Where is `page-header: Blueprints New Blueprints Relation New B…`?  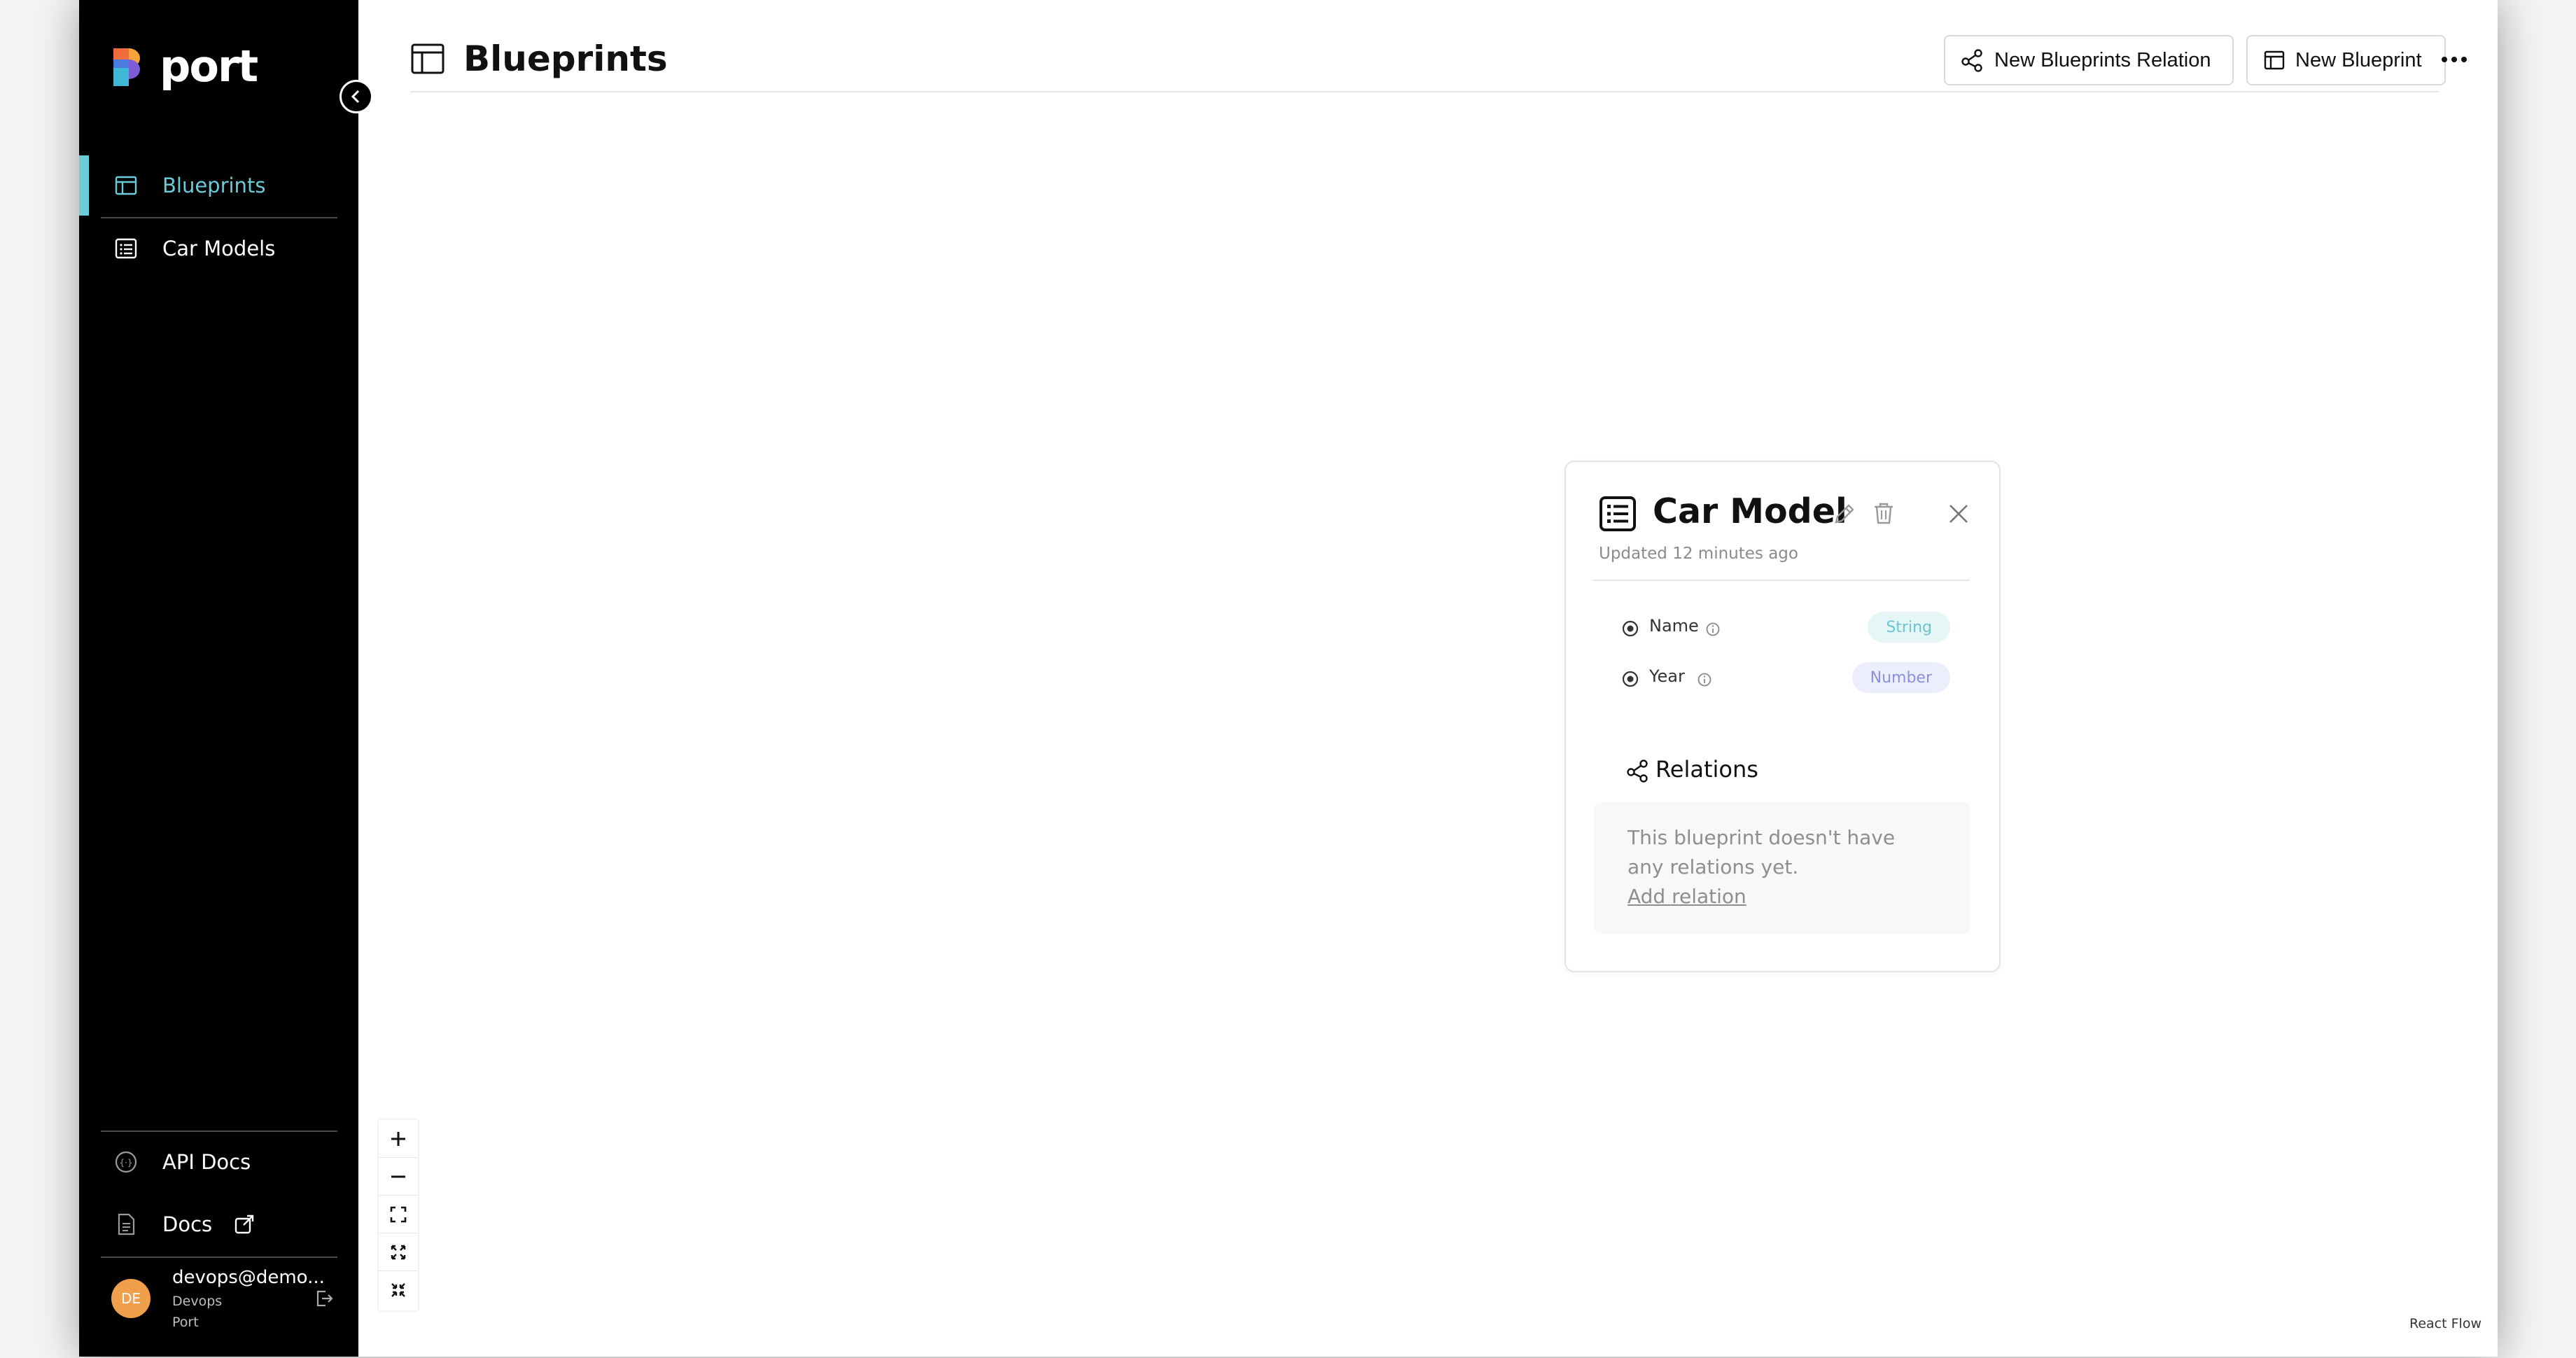
page-header: Blueprints New Blueprints Relation New B… is located at coordinates (1438, 46).